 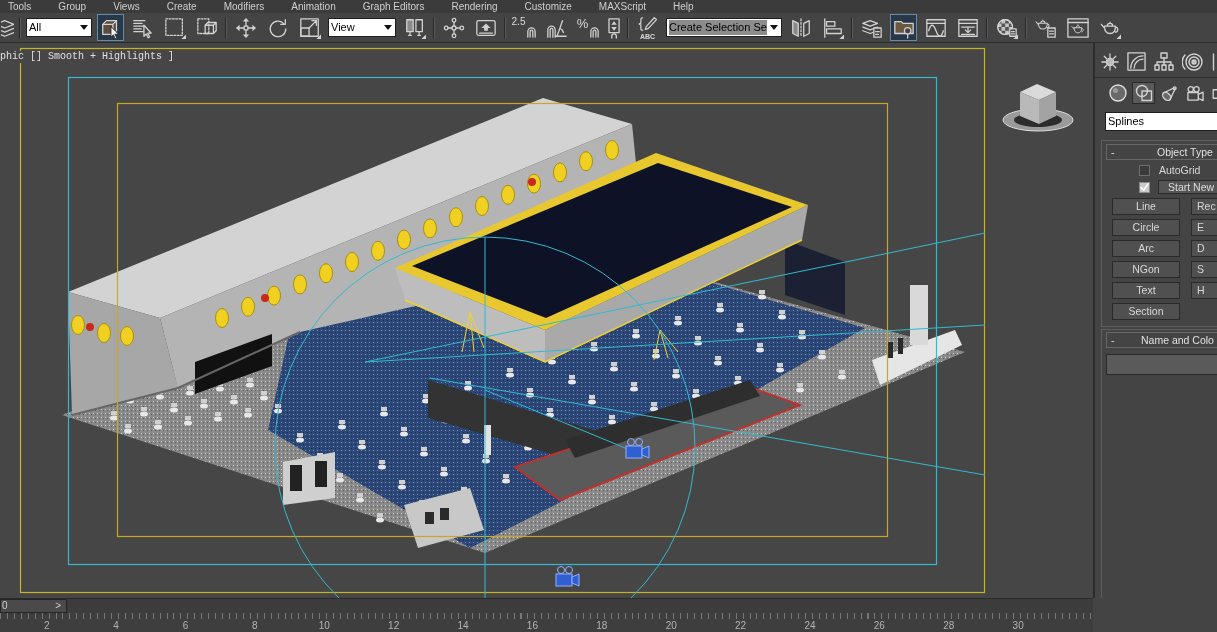 I want to click on frame-tick-label: 24, so click(x=810, y=625).